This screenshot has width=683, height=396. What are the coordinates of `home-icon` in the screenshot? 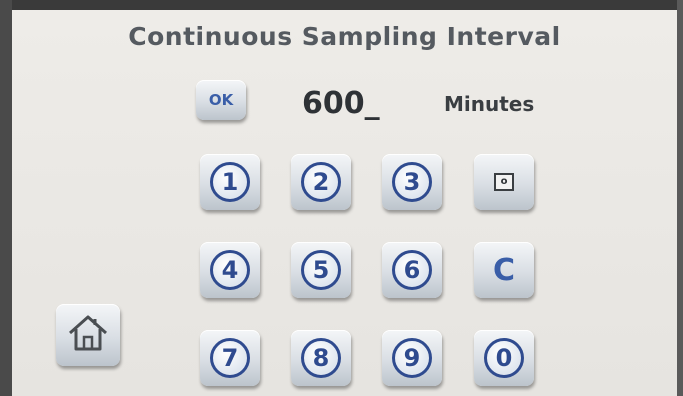 It's located at (88, 335).